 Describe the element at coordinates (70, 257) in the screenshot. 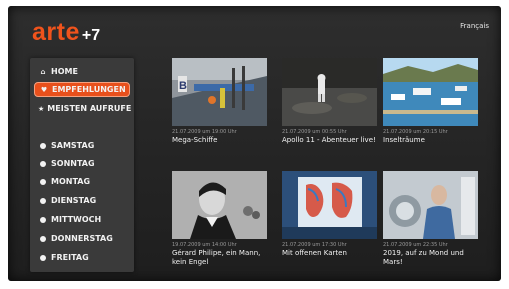

I see `sidebar-item-label: FREITAG` at that location.